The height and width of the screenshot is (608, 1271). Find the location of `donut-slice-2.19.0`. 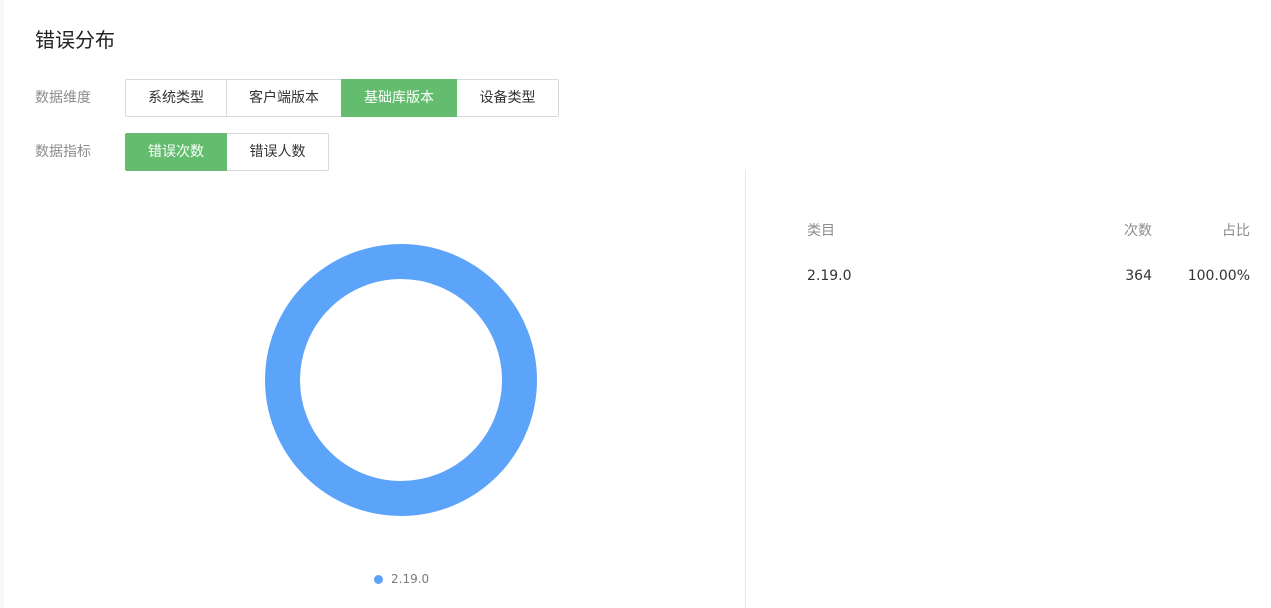

donut-slice-2.19.0 is located at coordinates (401, 380).